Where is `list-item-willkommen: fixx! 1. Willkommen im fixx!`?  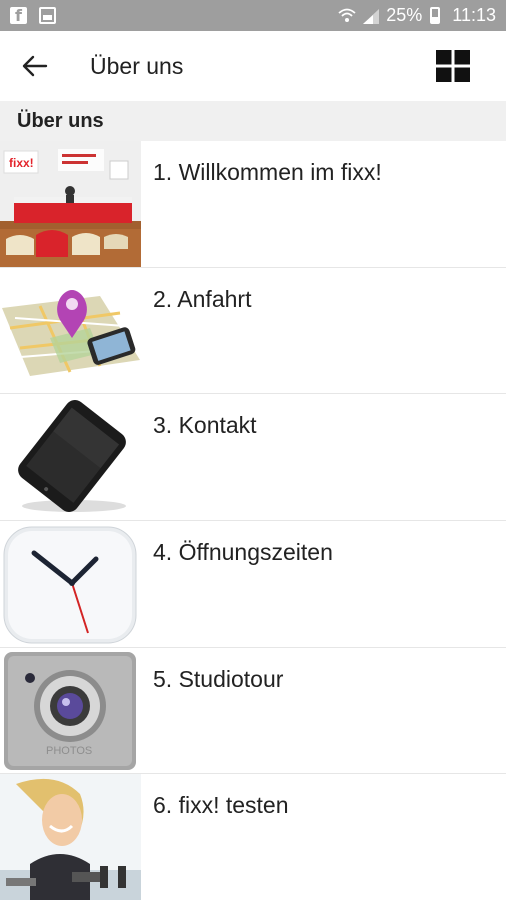
list-item-willkommen: fixx! 1. Willkommen im fixx! is located at coordinates (253, 204).